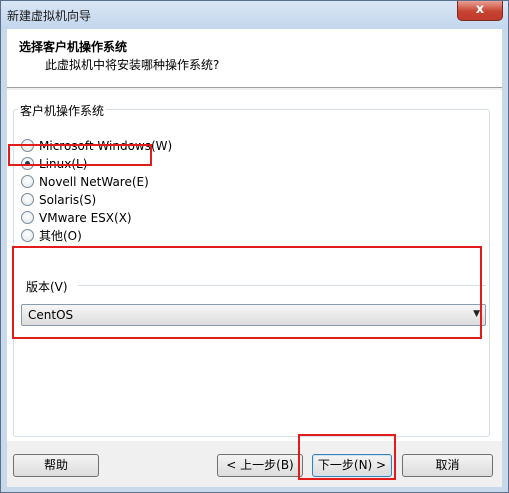 This screenshot has width=509, height=493. Describe the element at coordinates (254, 15) in the screenshot. I see `title-bar: 新建虚拟机向导 x` at that location.